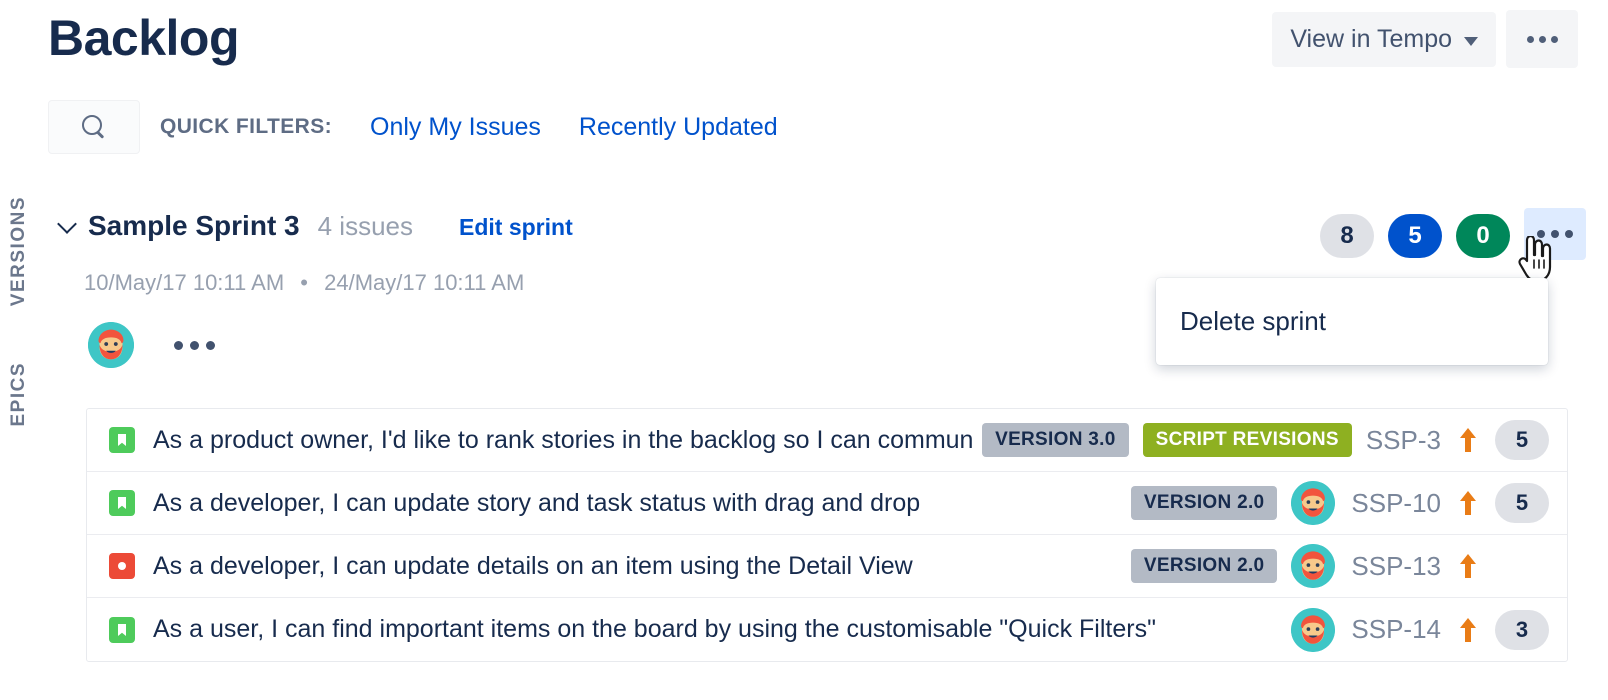  What do you see at coordinates (1396, 503) in the screenshot?
I see `issue-key: SSP-10` at bounding box center [1396, 503].